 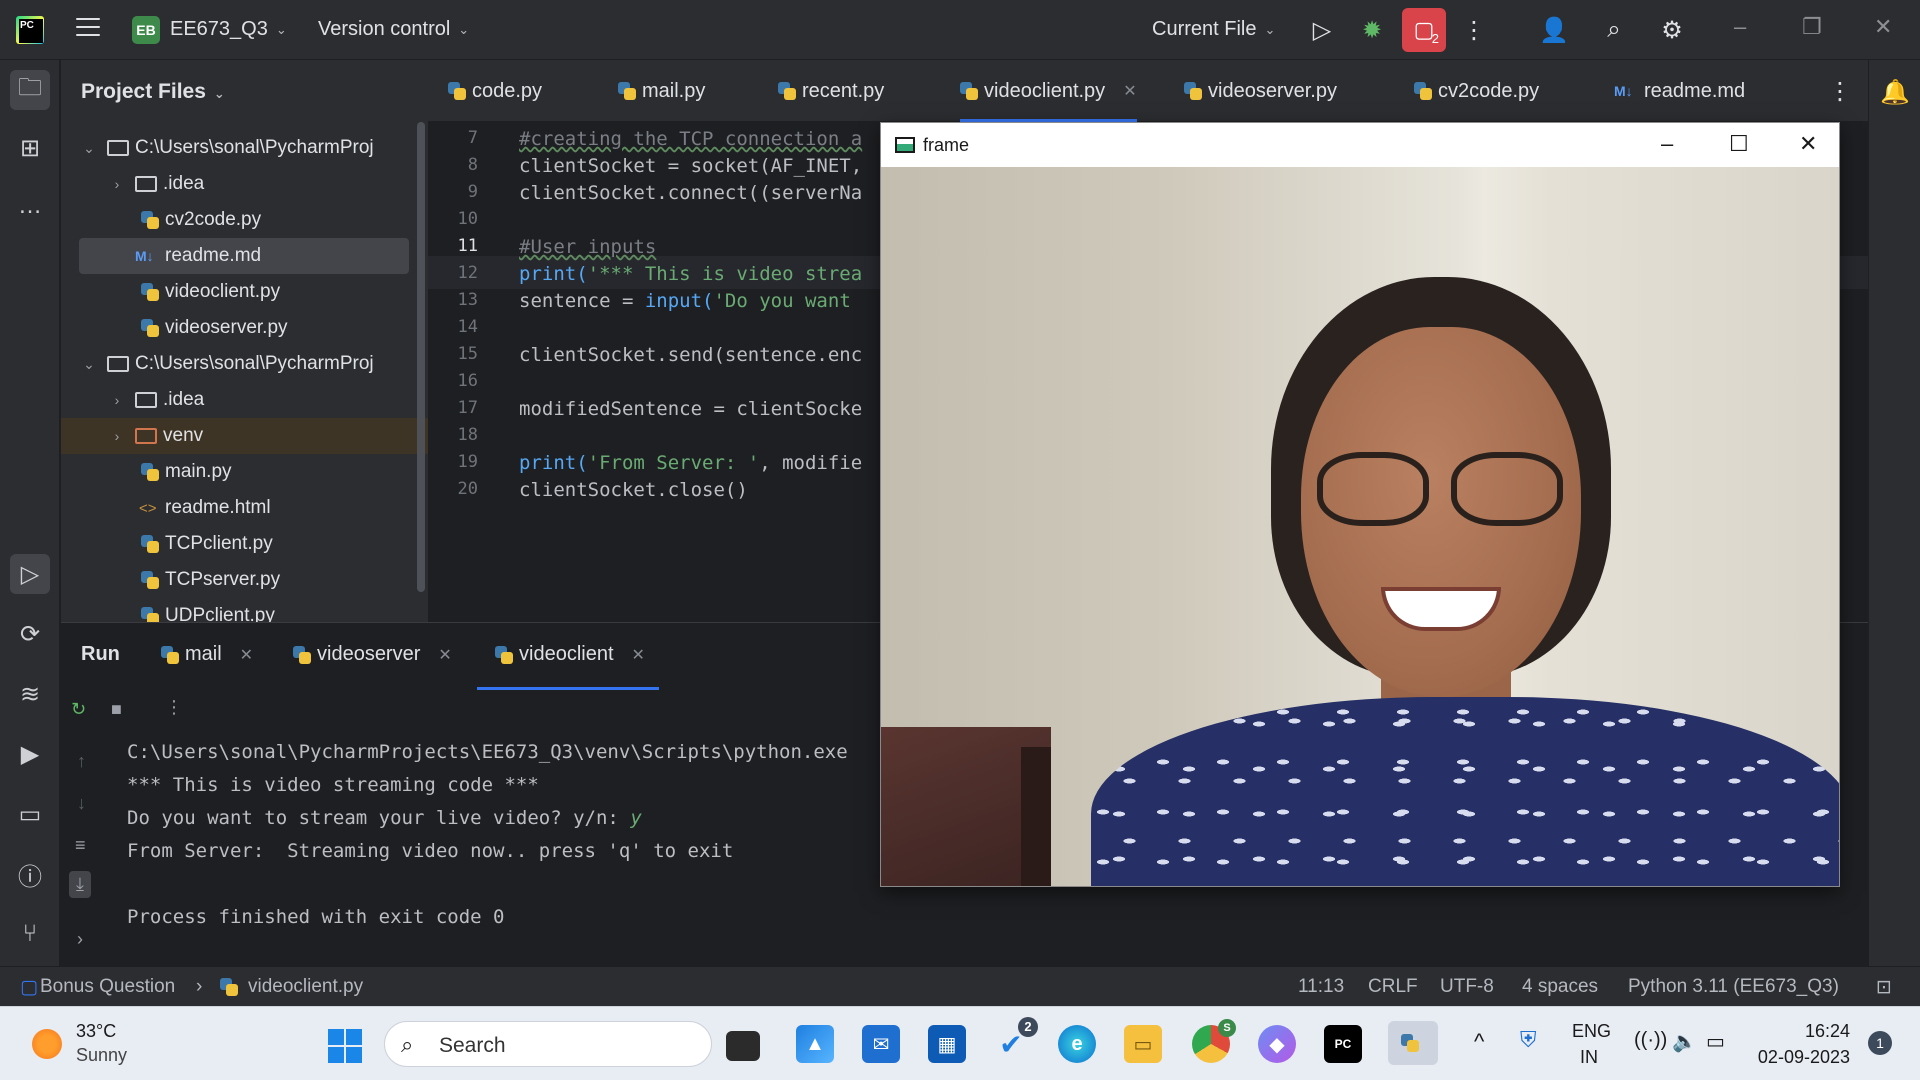 I want to click on project-badge: EB, so click(x=146, y=30).